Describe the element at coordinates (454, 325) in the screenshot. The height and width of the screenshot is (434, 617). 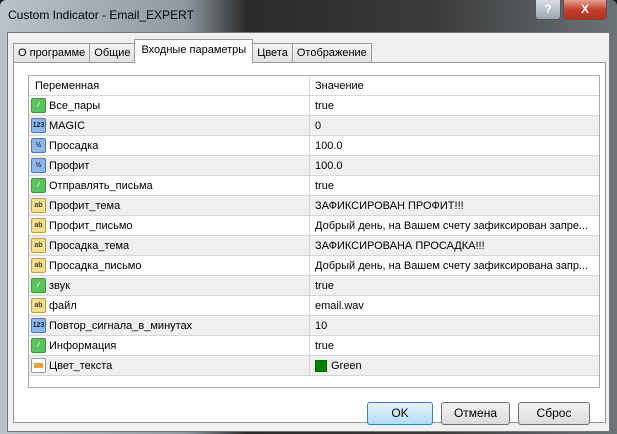
I see `param-value-cell: 10` at that location.